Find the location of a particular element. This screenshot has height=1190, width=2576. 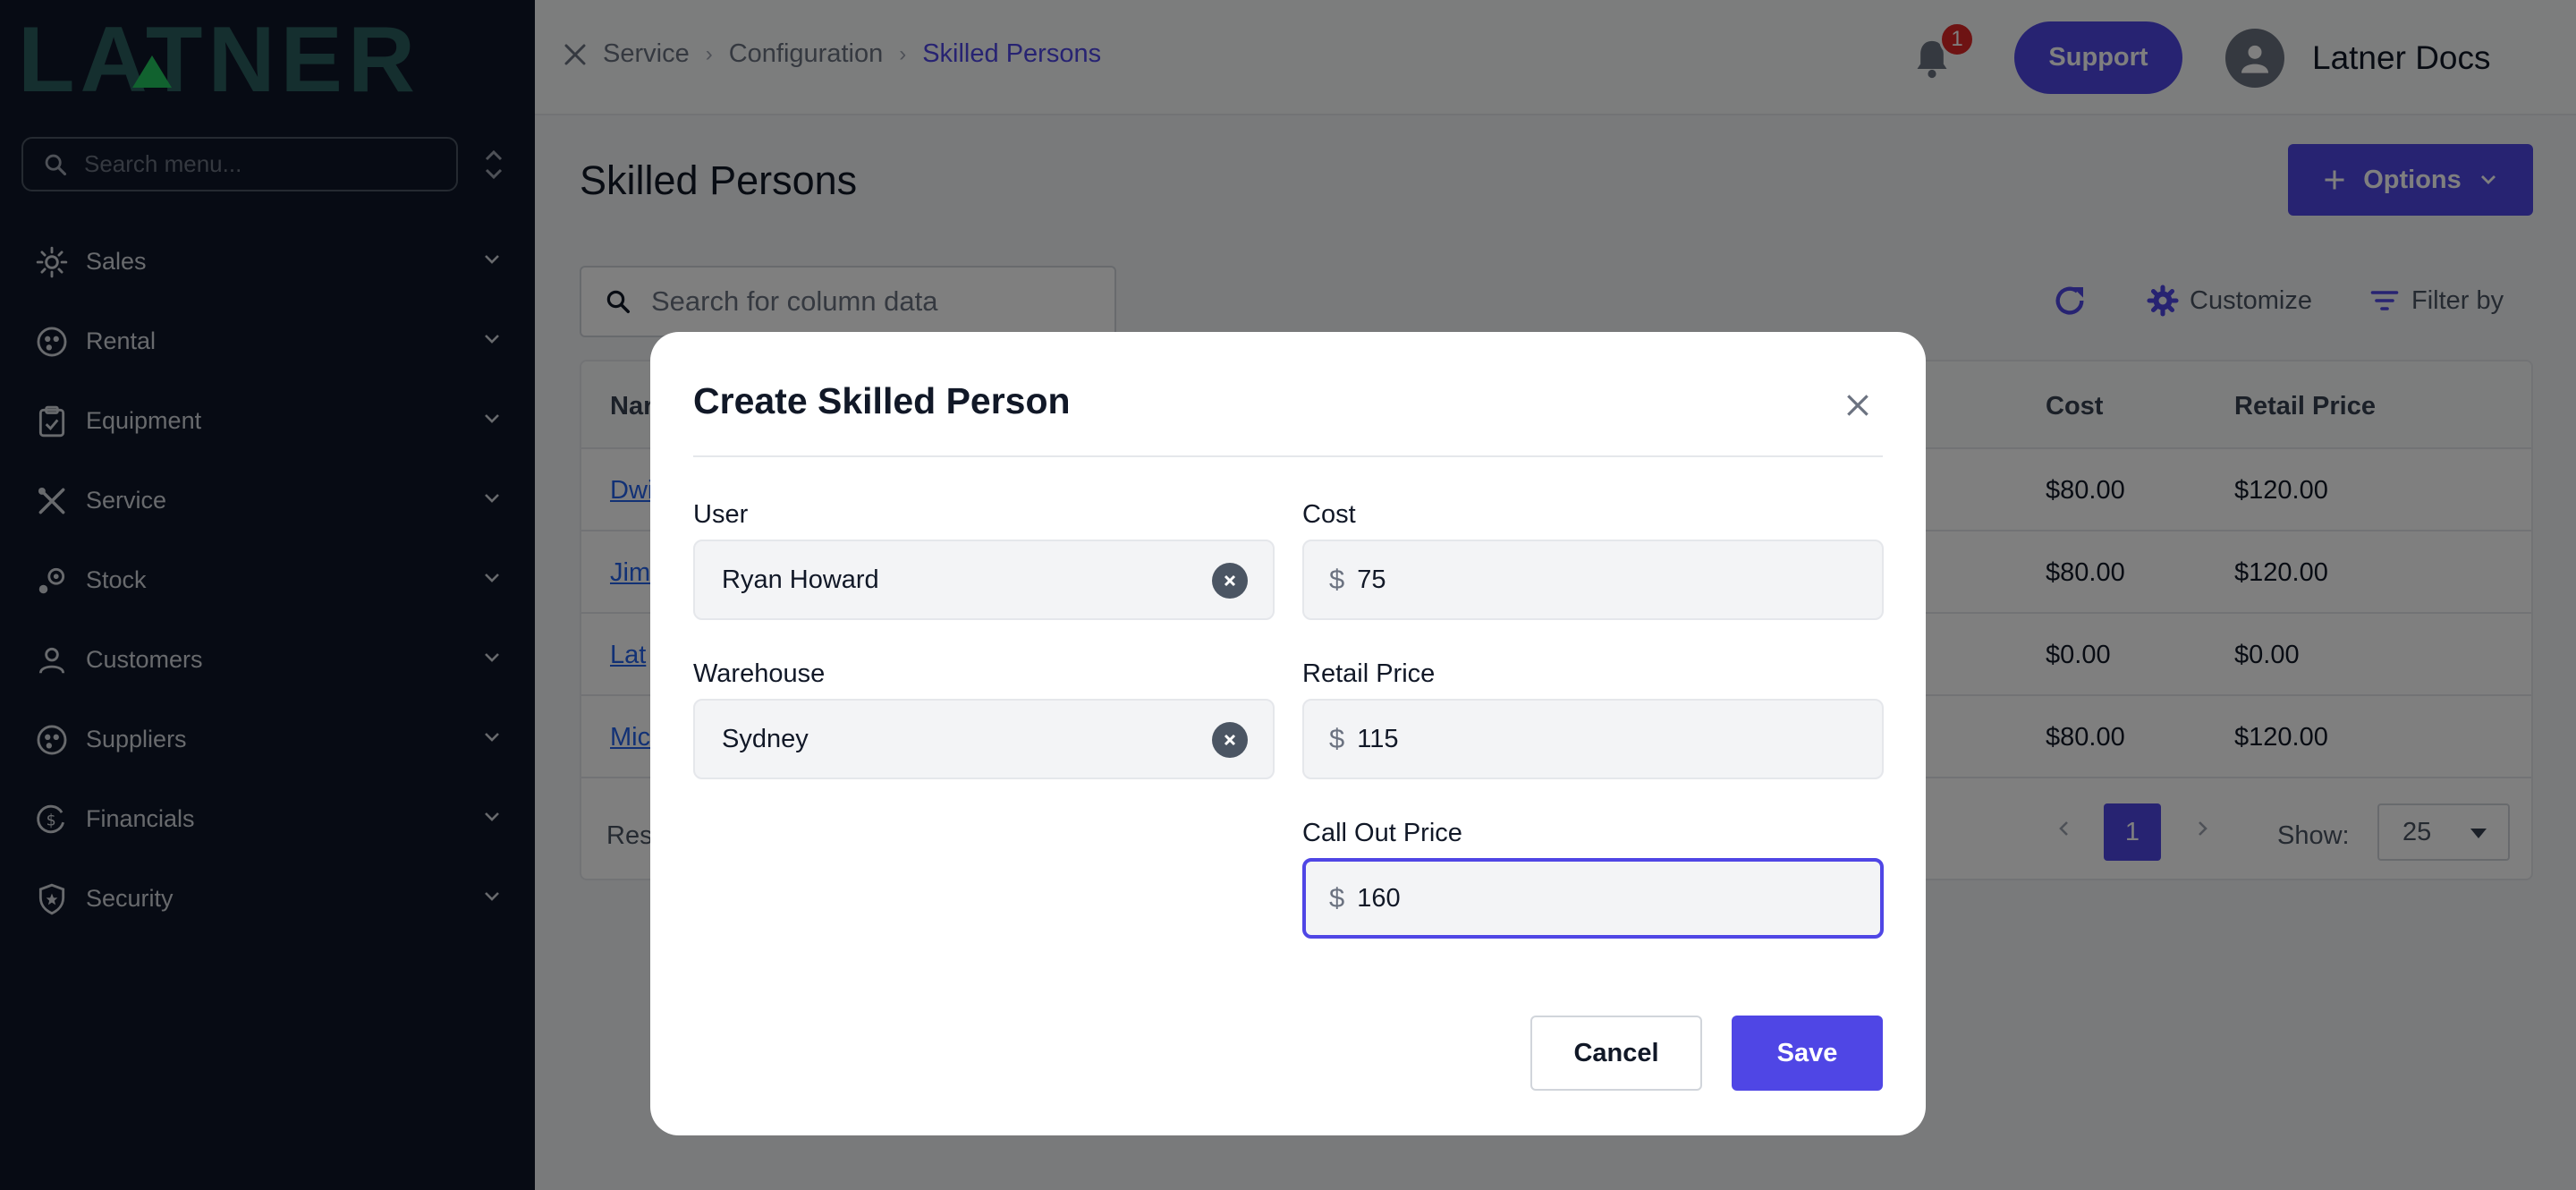

clear-user-button is located at coordinates (1230, 581).